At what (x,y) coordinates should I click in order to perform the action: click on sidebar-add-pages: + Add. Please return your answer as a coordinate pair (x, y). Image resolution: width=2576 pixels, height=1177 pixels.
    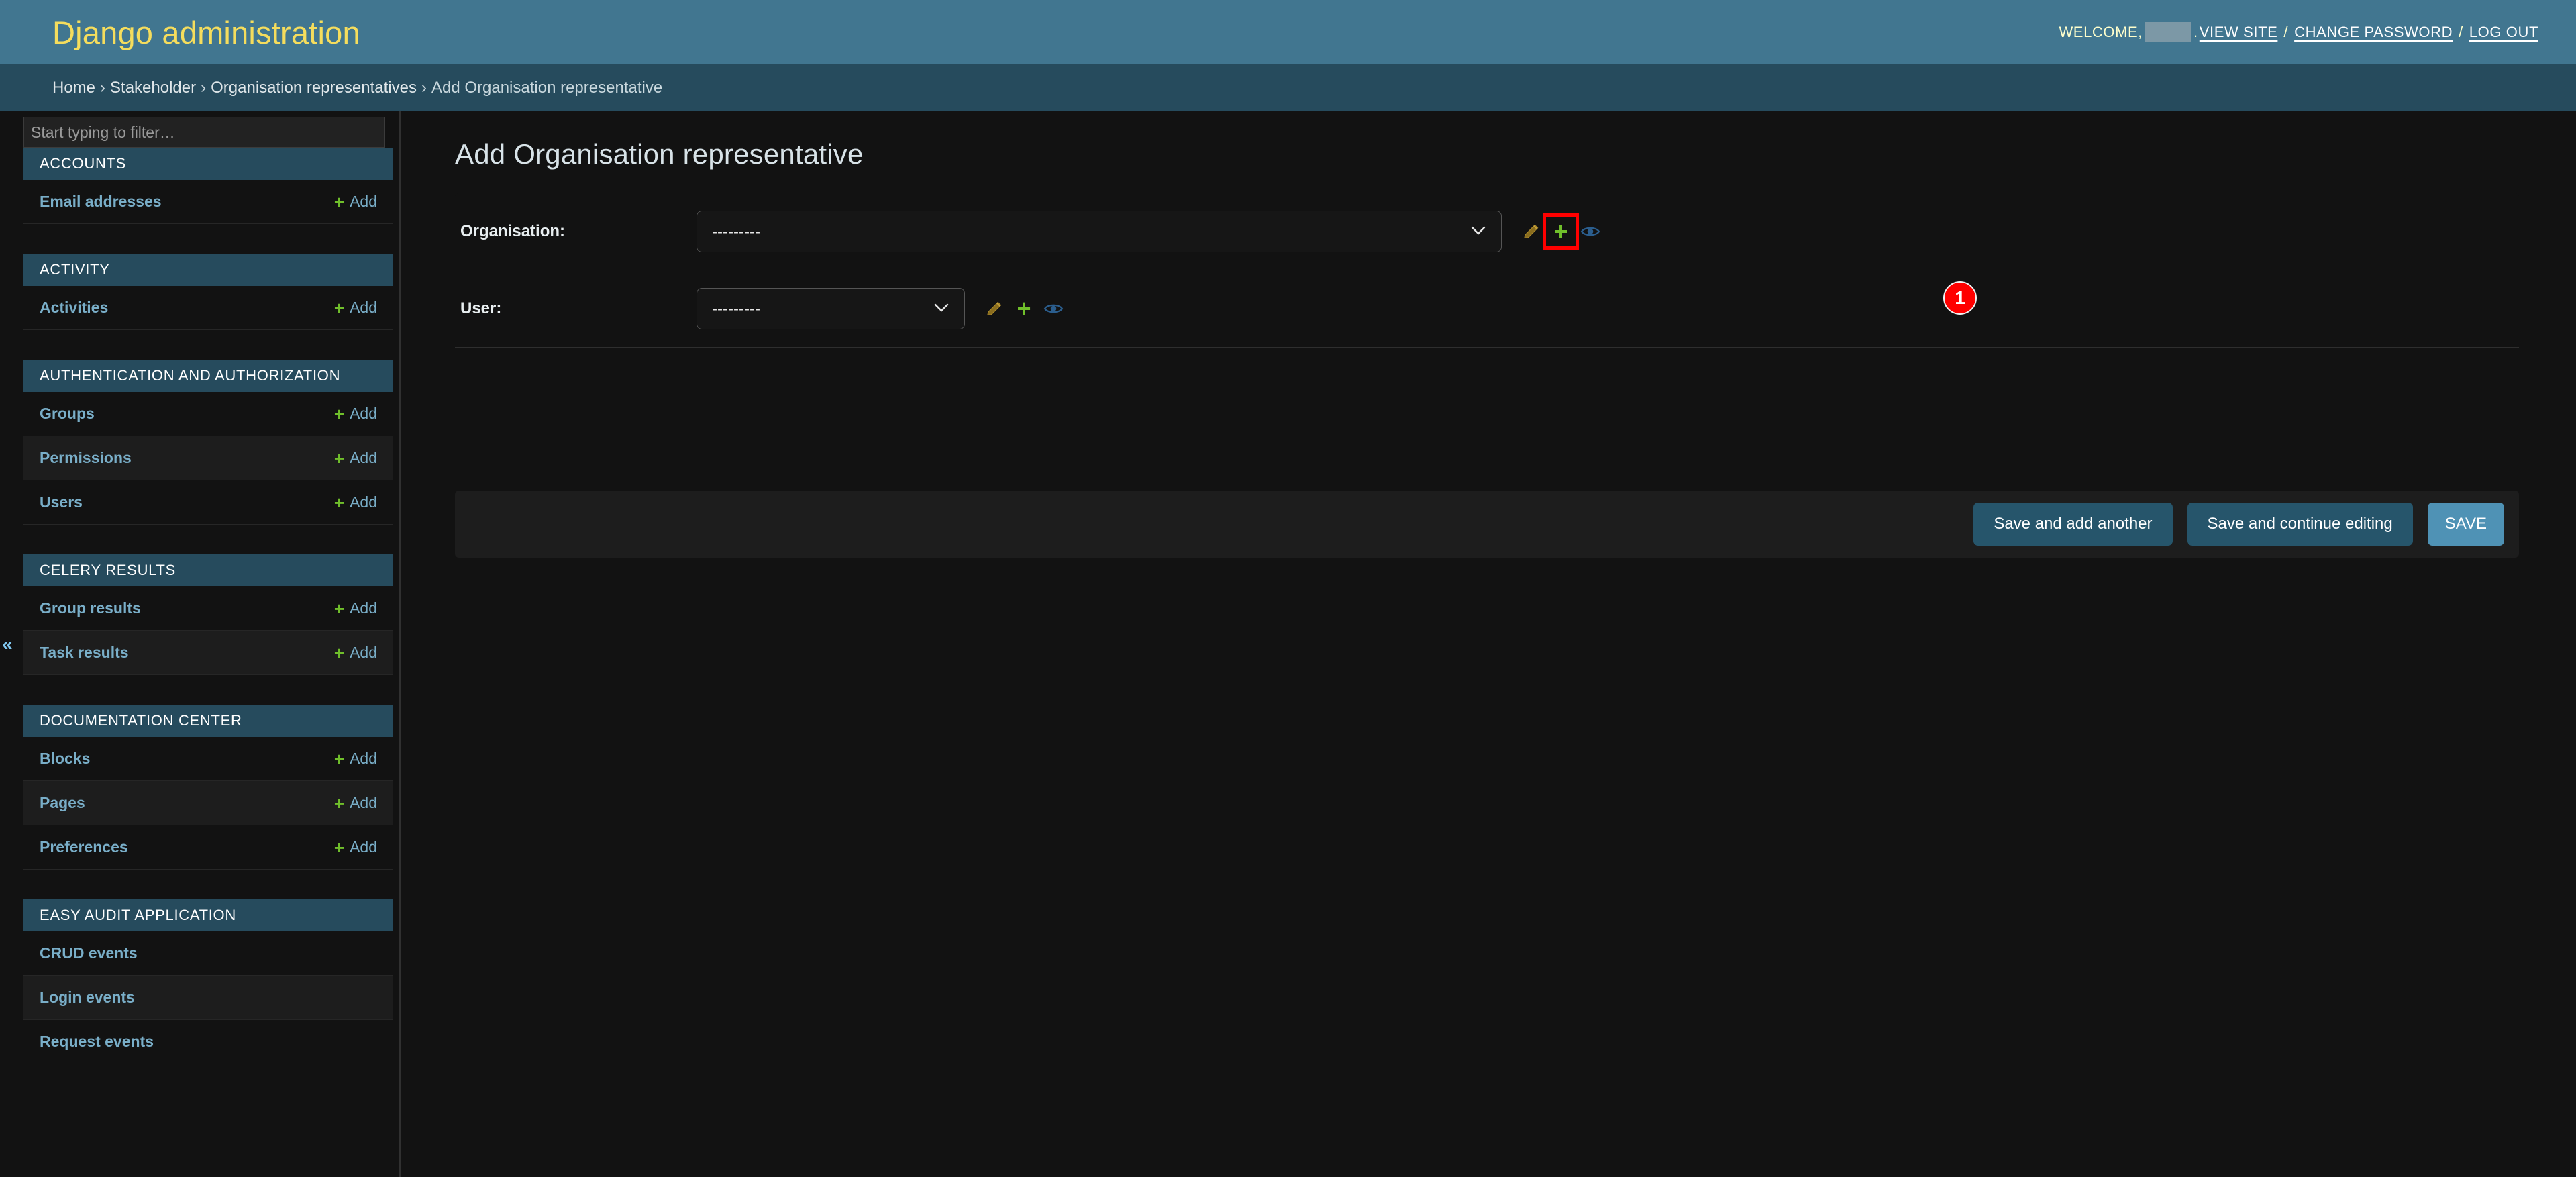
    Looking at the image, I should click on (355, 803).